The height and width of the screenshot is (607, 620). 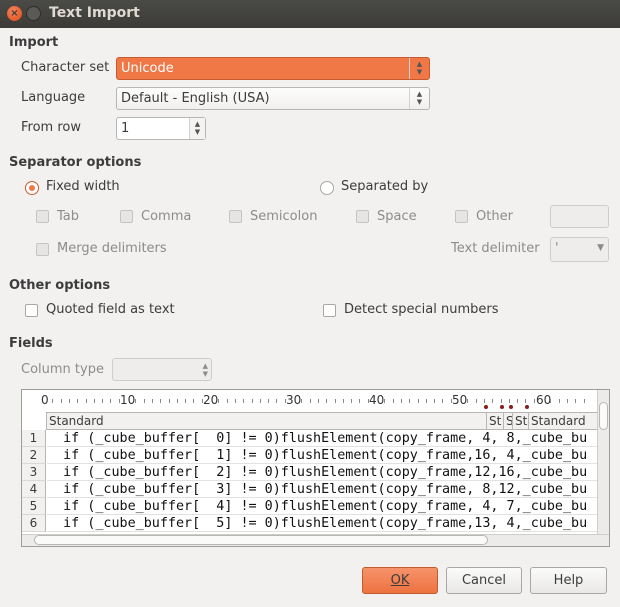 I want to click on row-number: 5, so click(x=34, y=506).